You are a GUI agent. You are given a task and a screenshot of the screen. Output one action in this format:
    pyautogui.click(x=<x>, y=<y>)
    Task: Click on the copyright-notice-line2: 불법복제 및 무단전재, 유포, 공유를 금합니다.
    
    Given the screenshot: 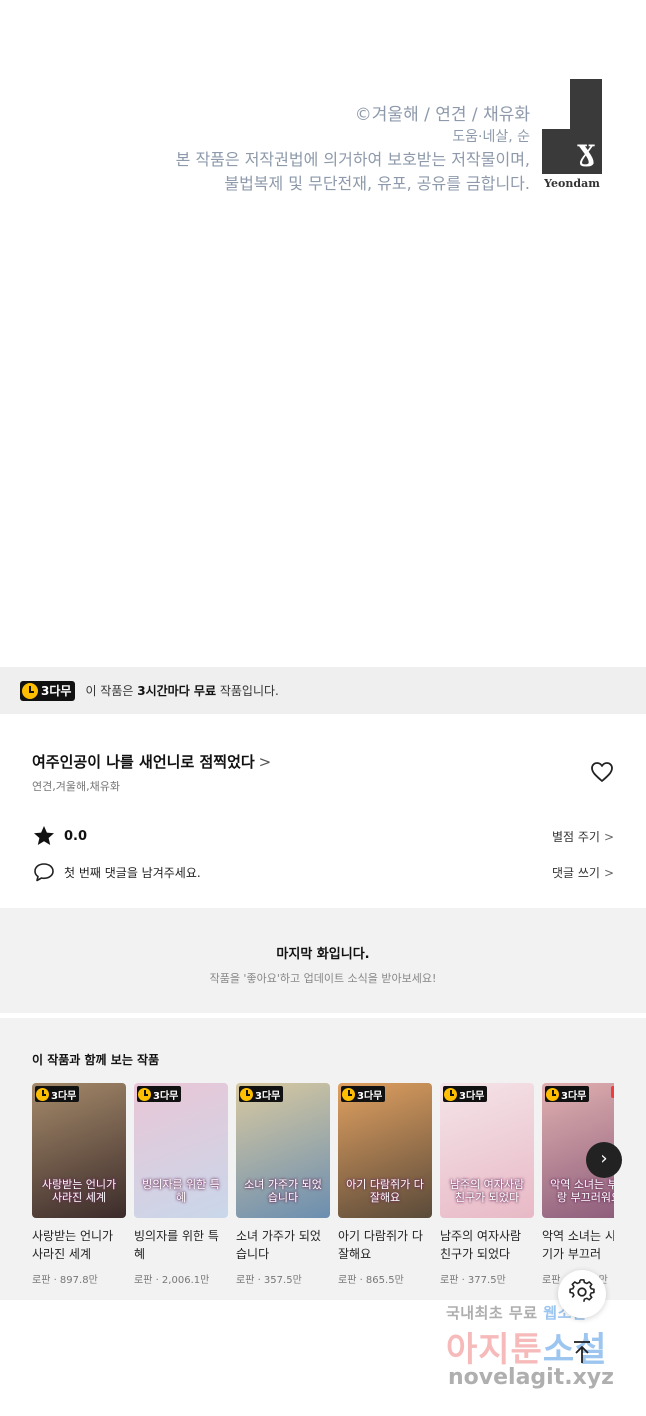 What is the action you would take?
    pyautogui.click(x=377, y=183)
    